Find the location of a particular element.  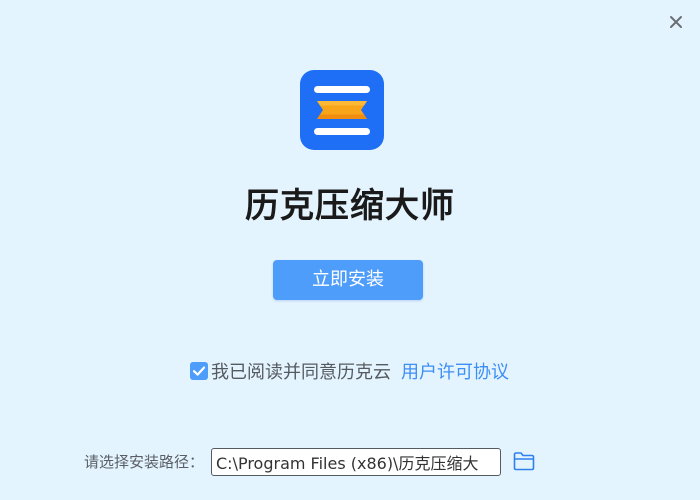

checkmark-icon is located at coordinates (199, 371).